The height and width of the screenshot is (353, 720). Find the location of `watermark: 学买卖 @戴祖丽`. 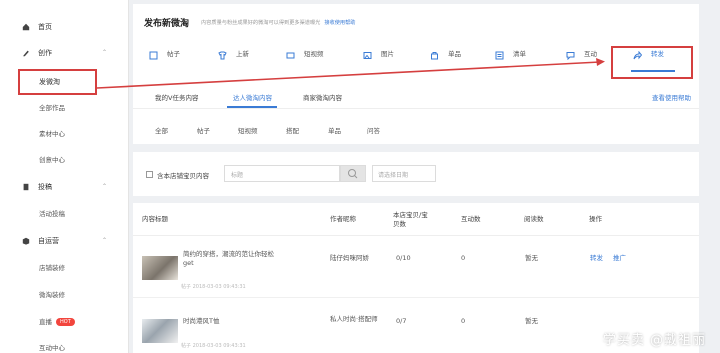

watermark: 学买卖 @戴祖丽 is located at coordinates (654, 340).